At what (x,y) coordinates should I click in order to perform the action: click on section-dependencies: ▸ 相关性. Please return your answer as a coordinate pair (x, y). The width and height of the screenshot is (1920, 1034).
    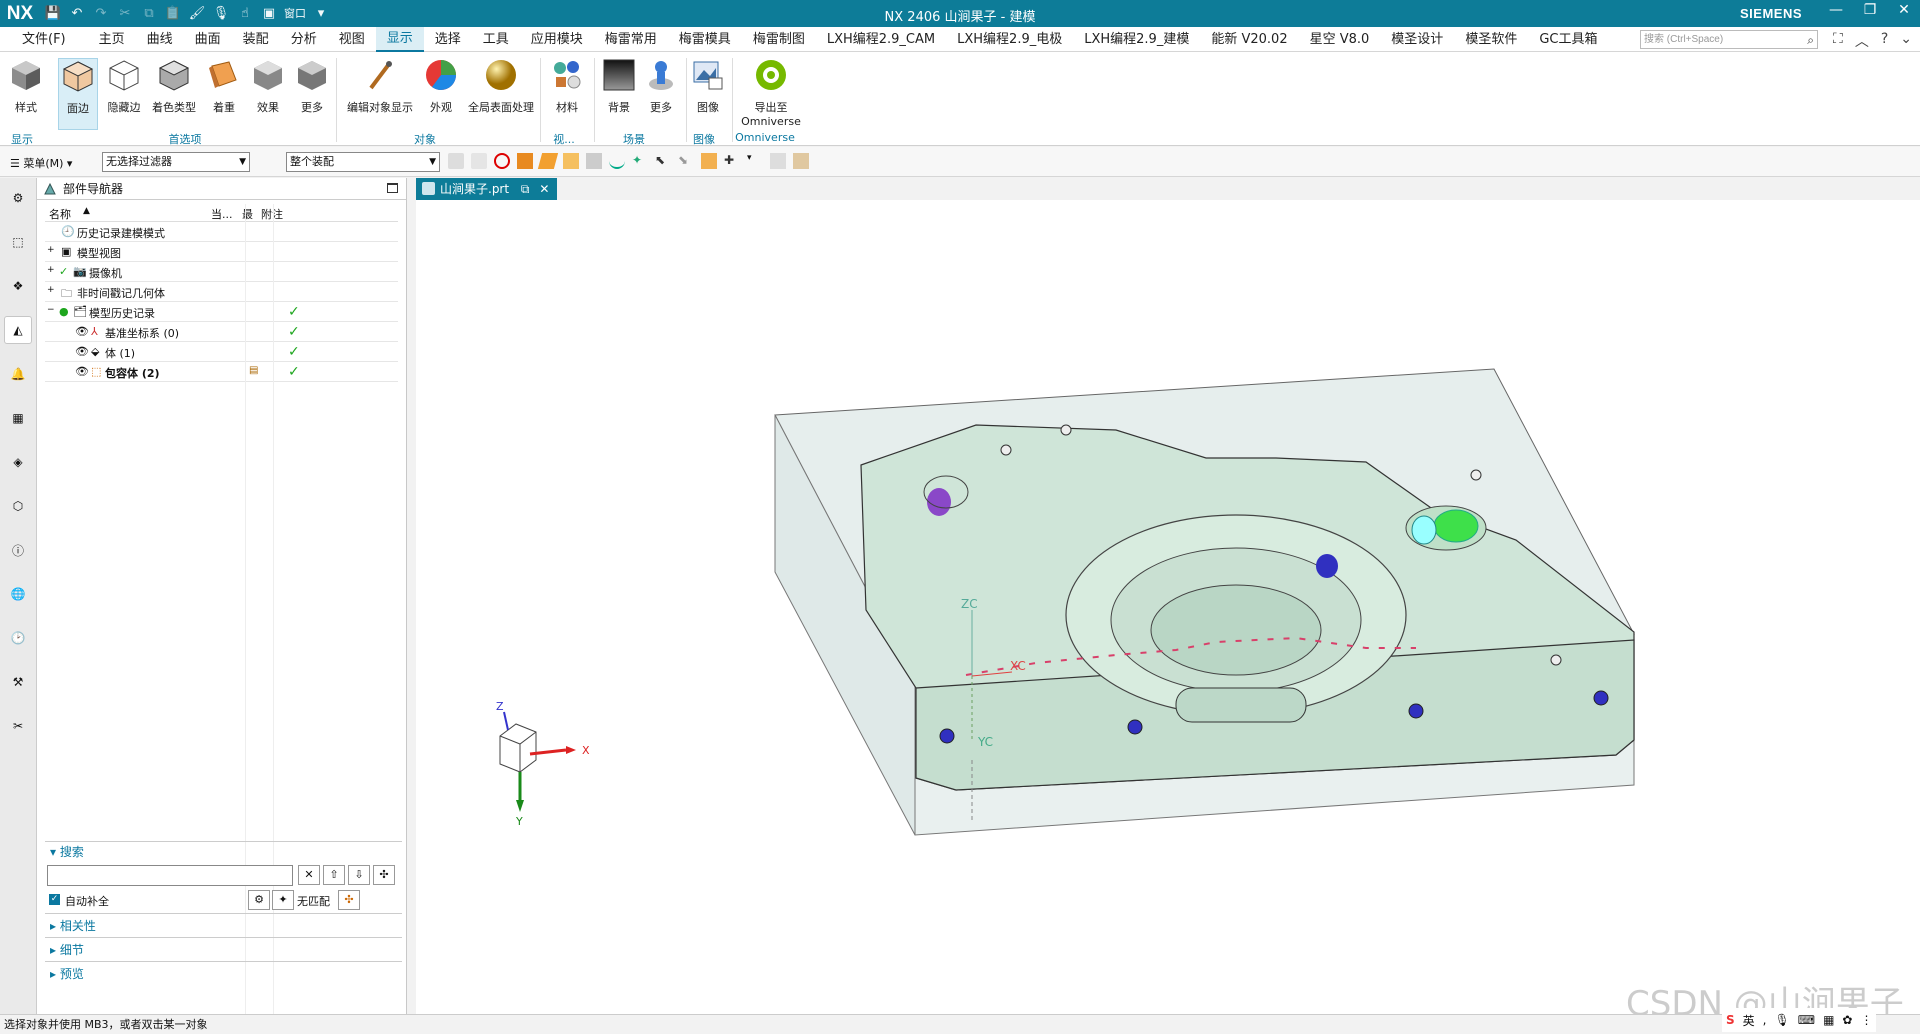
    Looking at the image, I should click on (223, 925).